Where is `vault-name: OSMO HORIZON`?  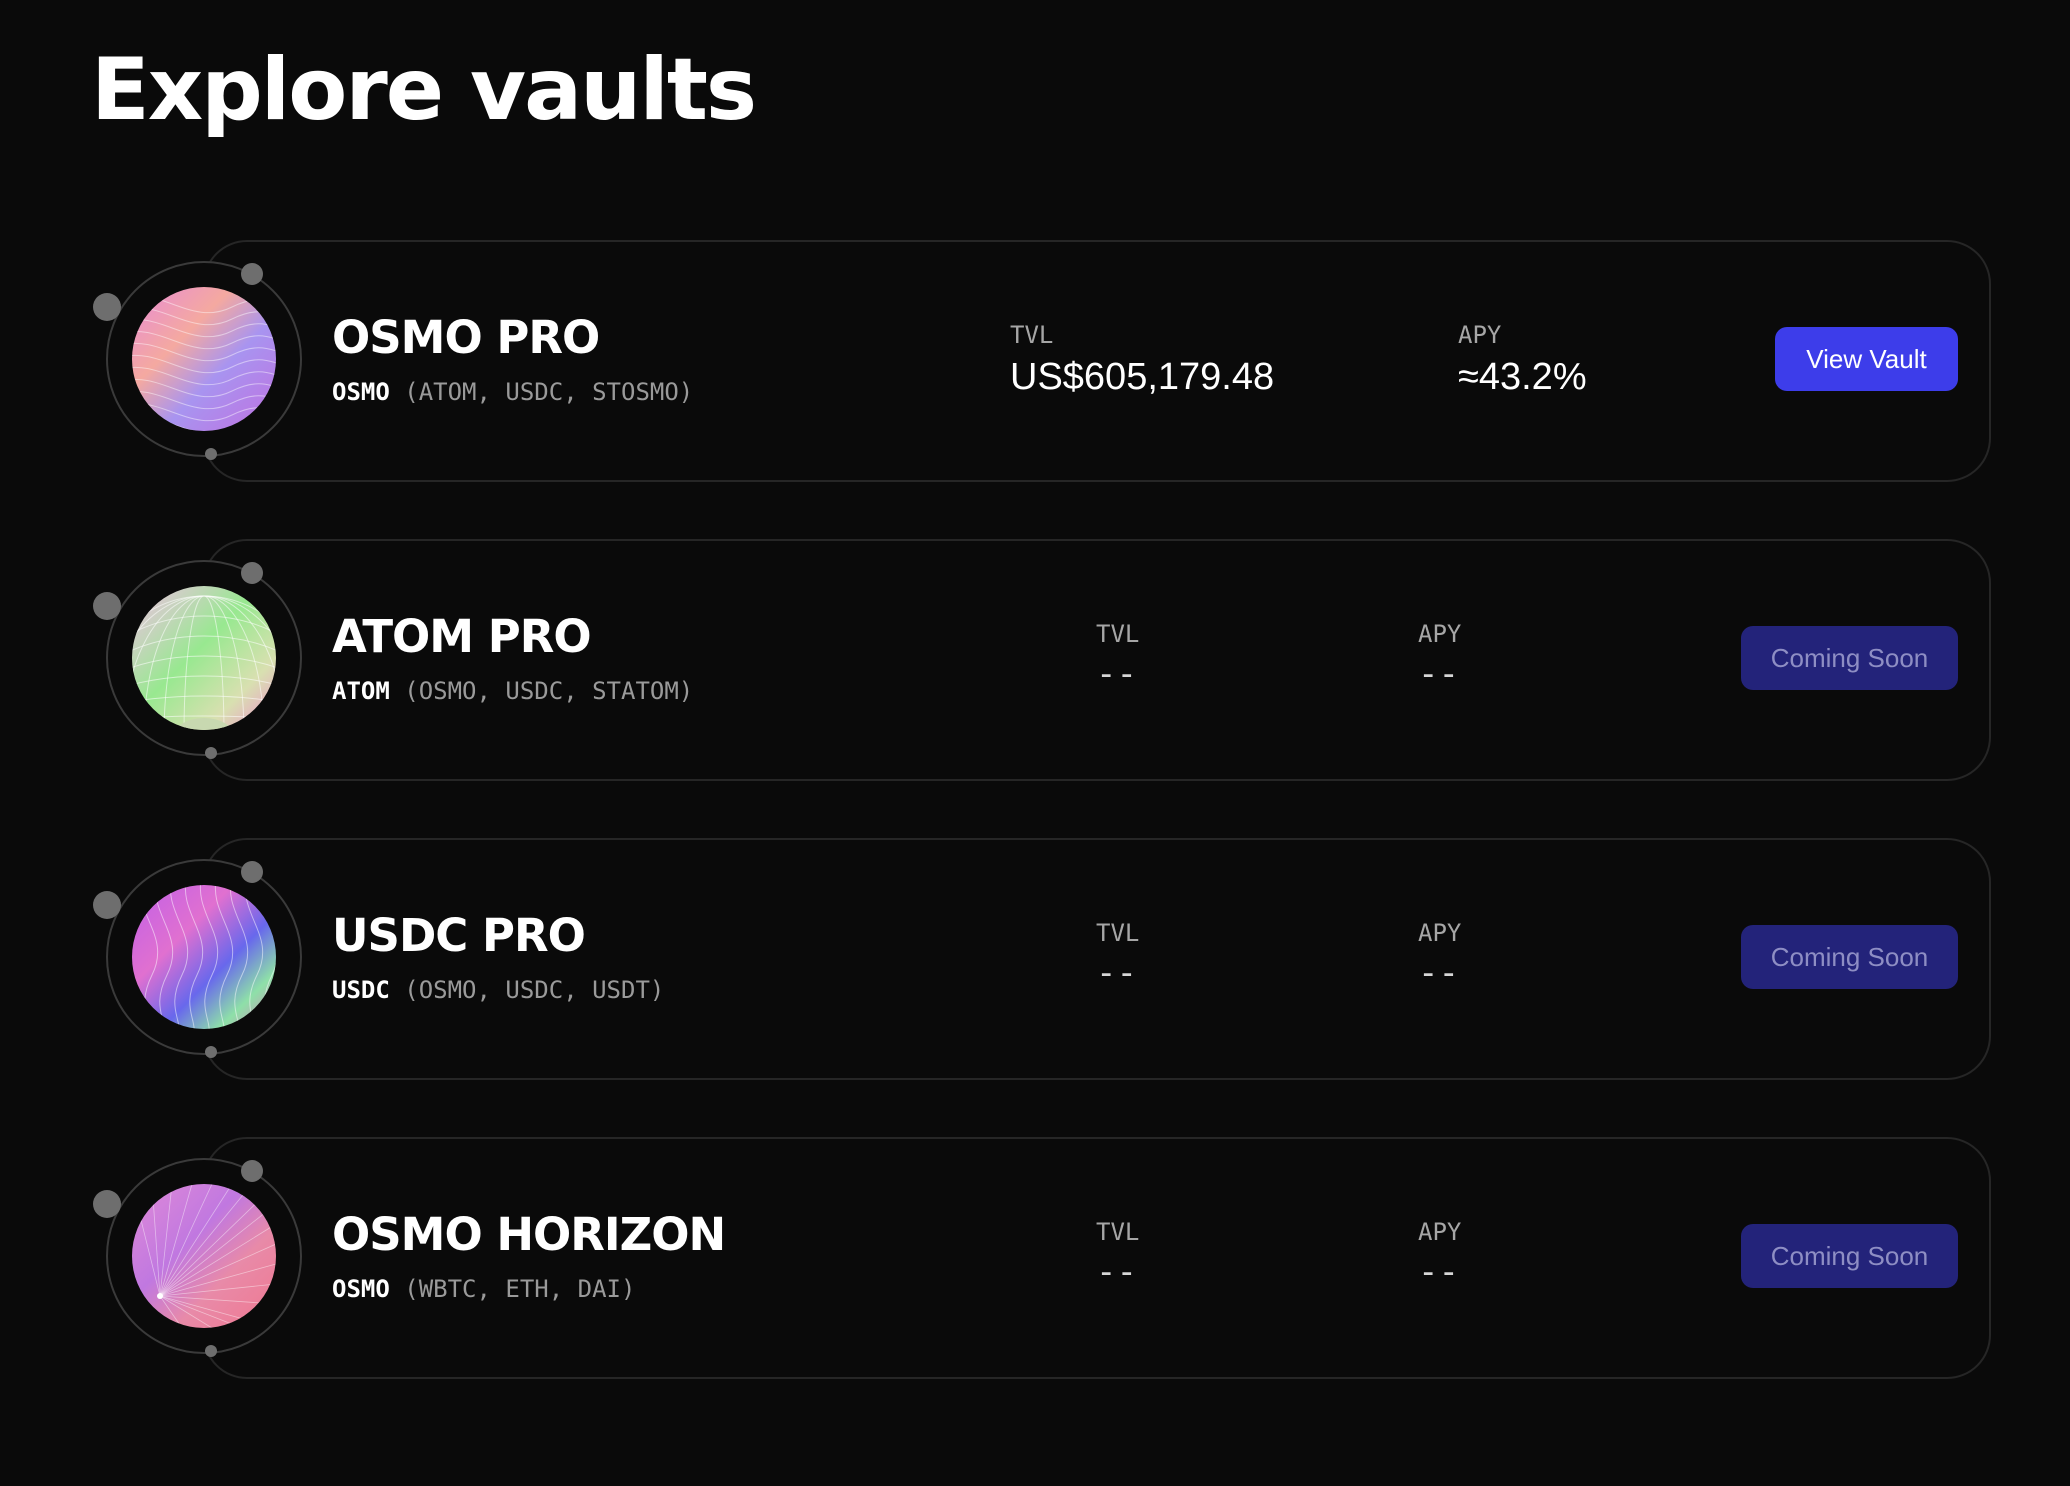 vault-name: OSMO HORIZON is located at coordinates (529, 1234).